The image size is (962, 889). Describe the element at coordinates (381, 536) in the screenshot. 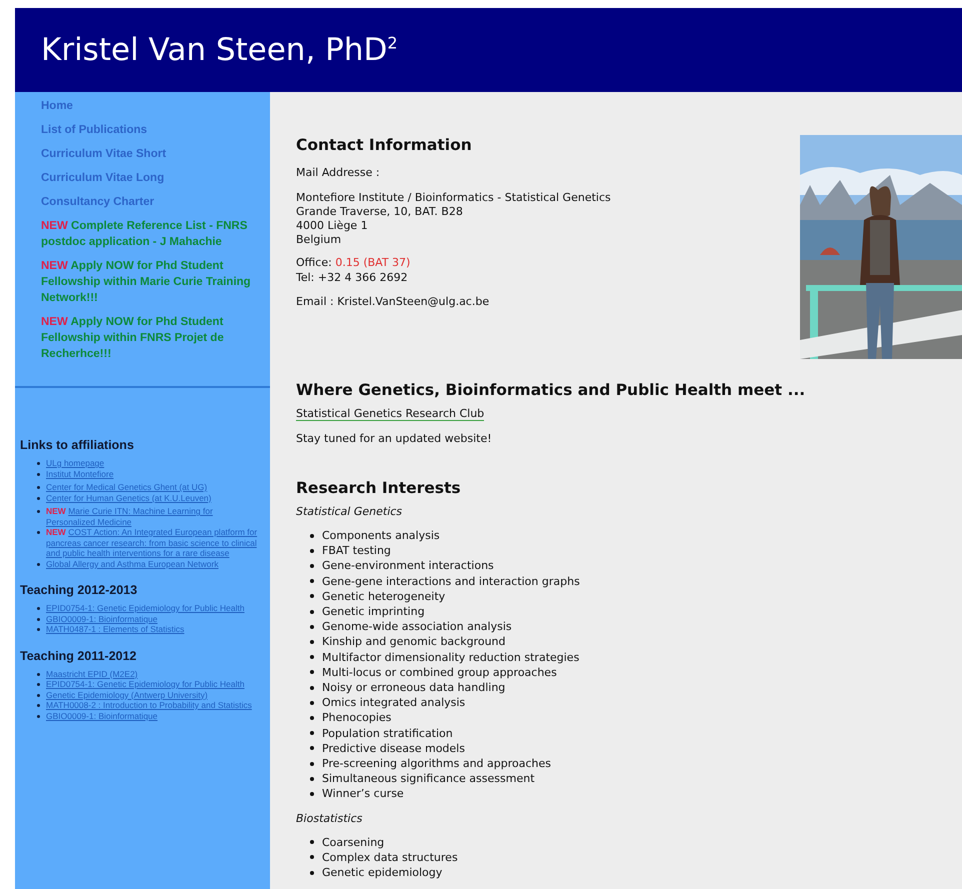

I see `interest-item: Components analysis` at that location.